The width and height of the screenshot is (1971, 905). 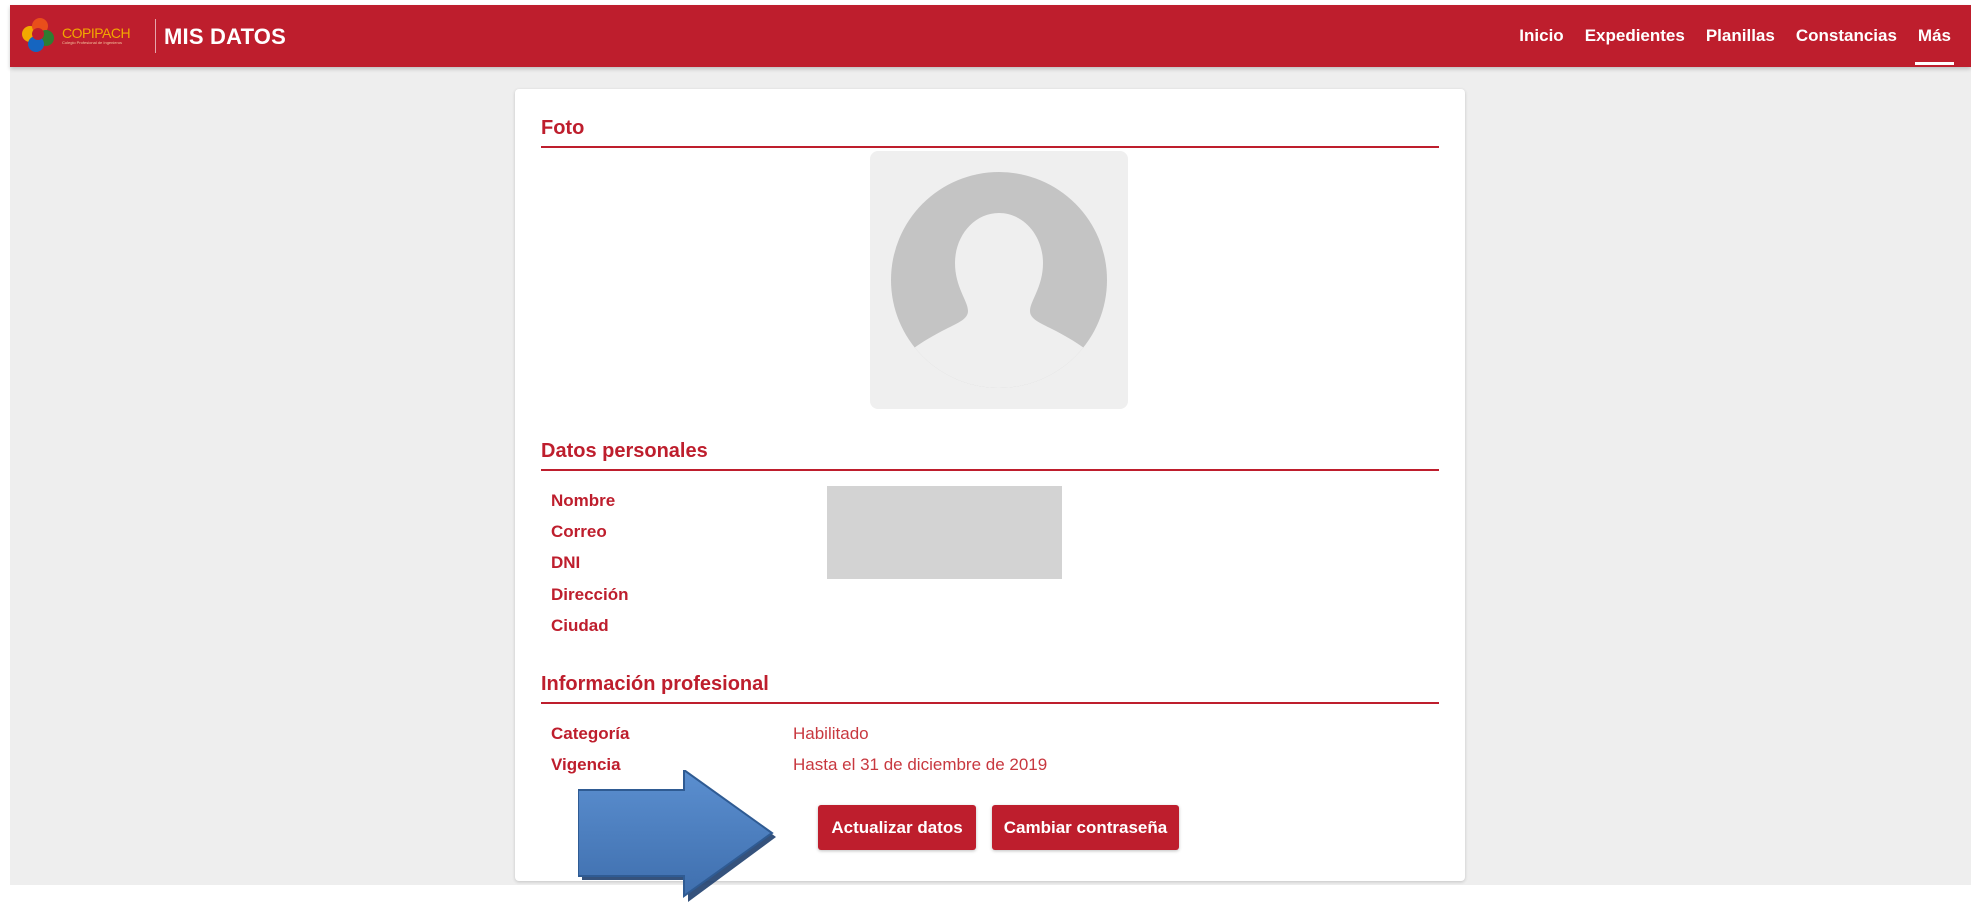 I want to click on logo-text: COPIPACH, so click(x=96, y=32).